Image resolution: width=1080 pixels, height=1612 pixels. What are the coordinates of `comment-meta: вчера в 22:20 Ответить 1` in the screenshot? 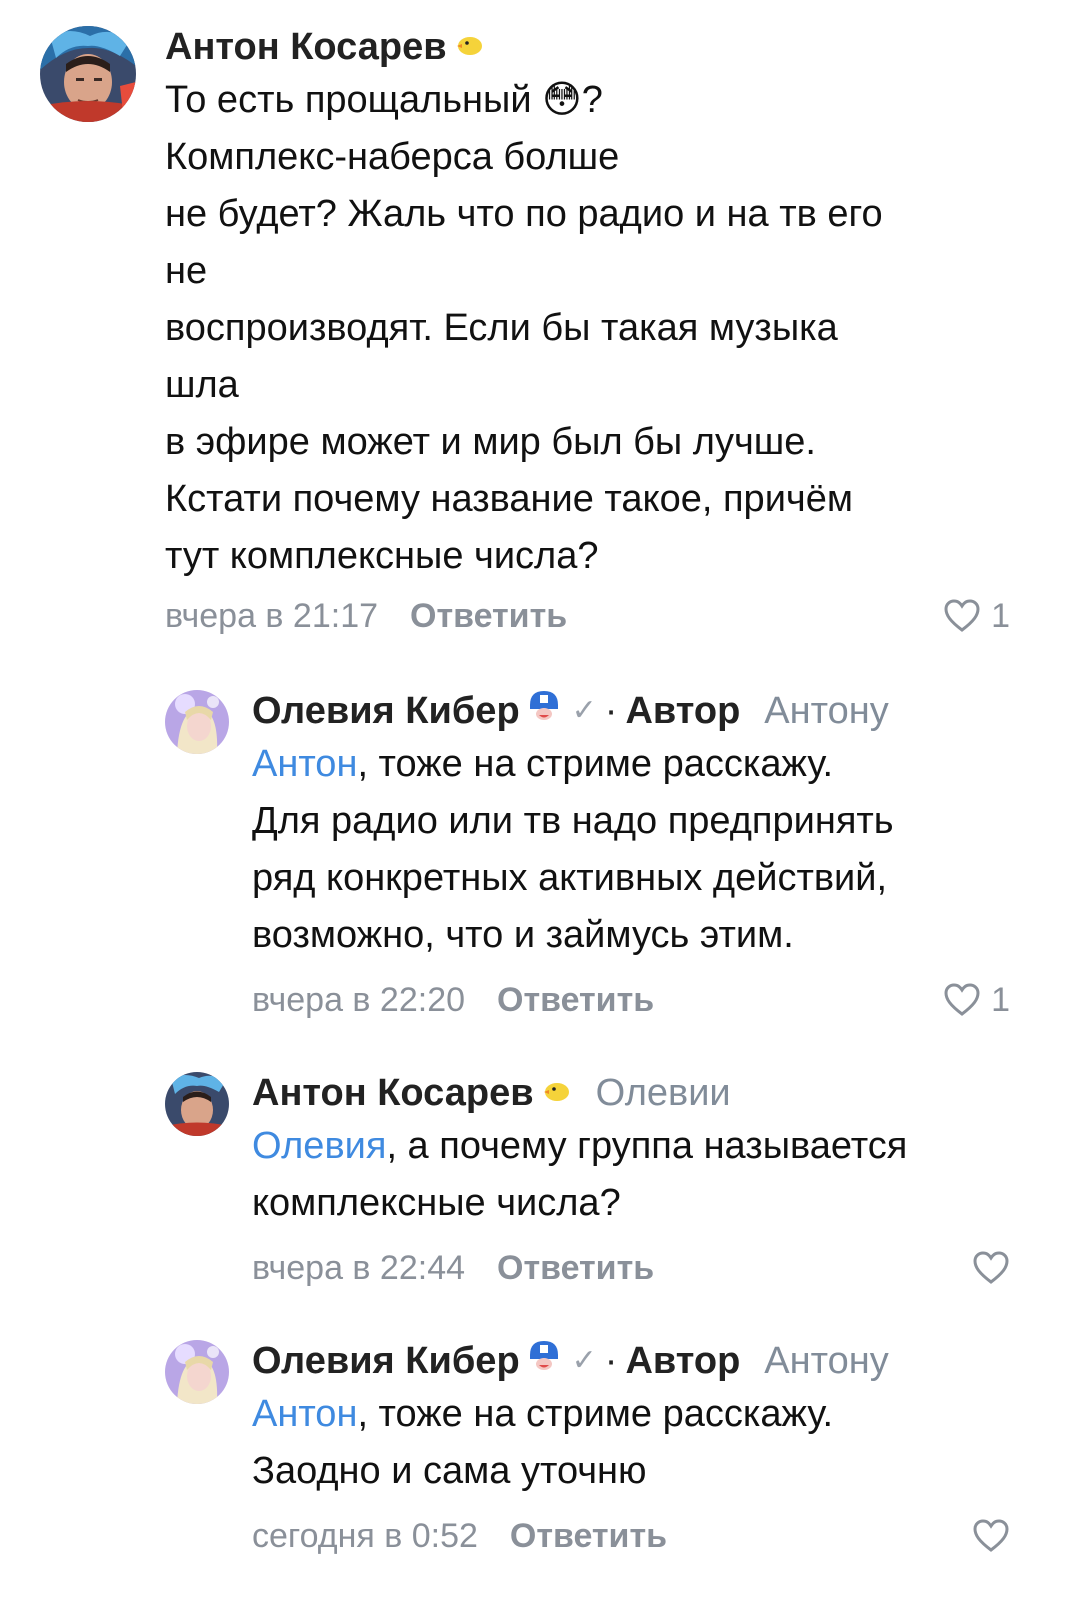 It's located at (631, 1000).